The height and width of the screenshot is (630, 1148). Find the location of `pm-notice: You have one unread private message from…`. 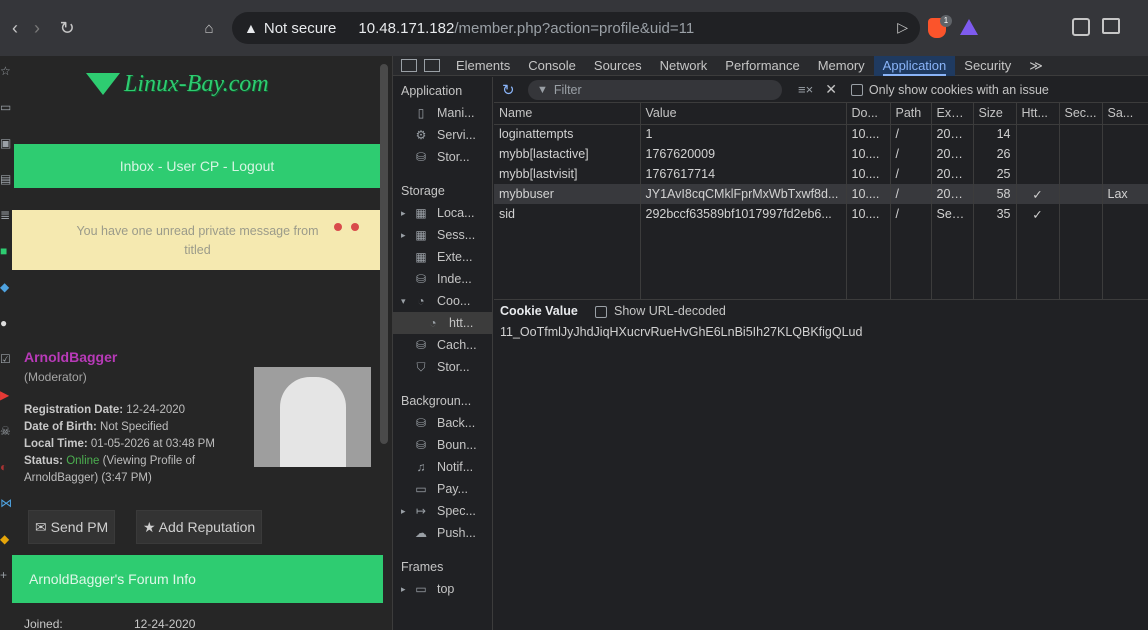

pm-notice: You have one unread private message from… is located at coordinates (197, 240).